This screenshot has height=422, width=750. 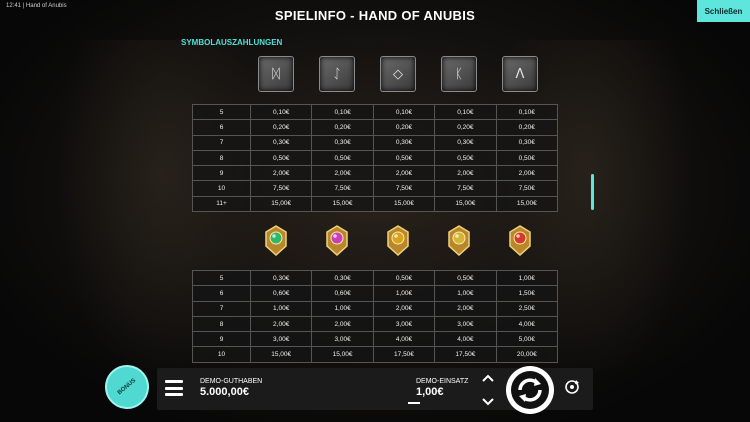 I want to click on symbol-glyph: ᛞ, so click(x=276, y=74).